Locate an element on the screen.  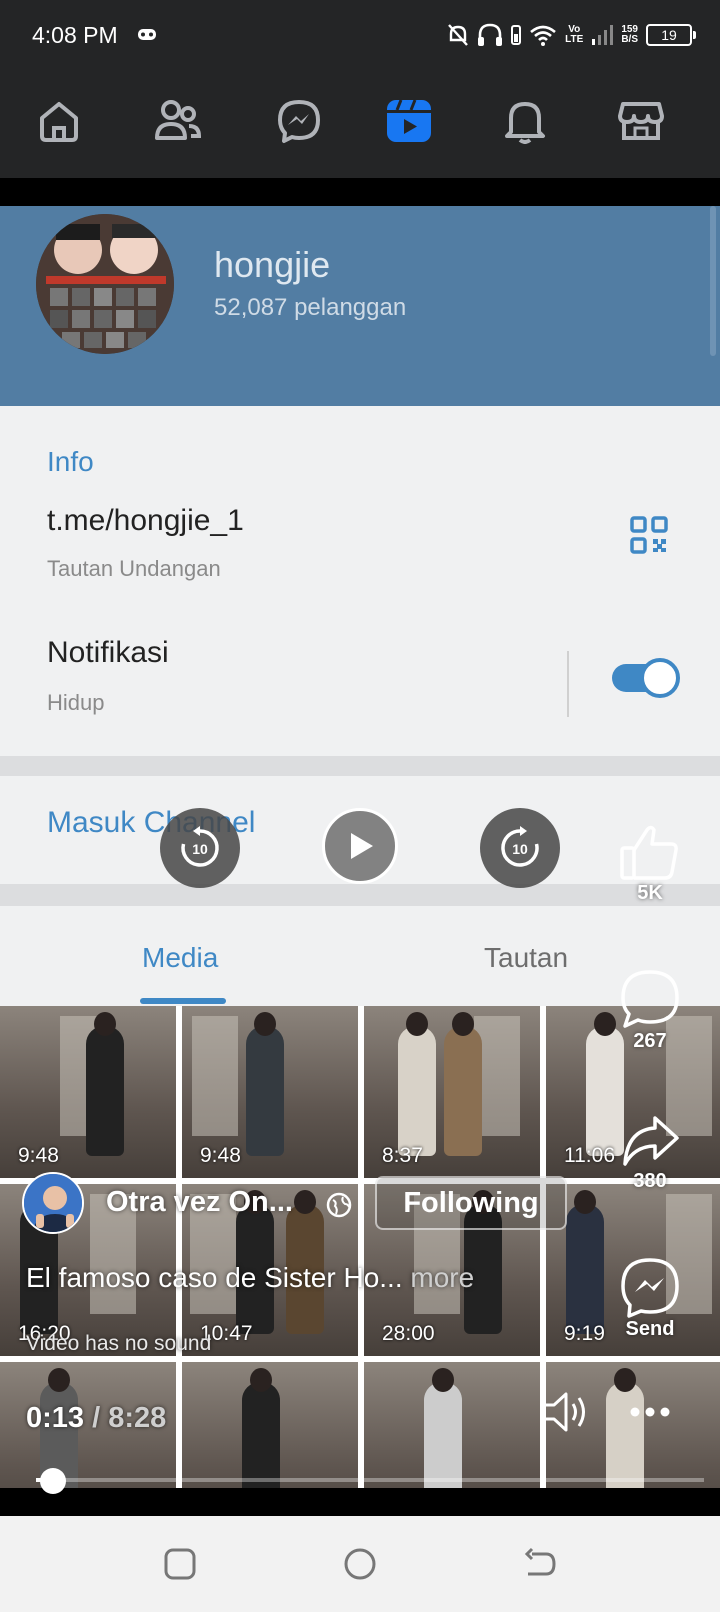
comment-button: 267 is located at coordinates (650, 1010).